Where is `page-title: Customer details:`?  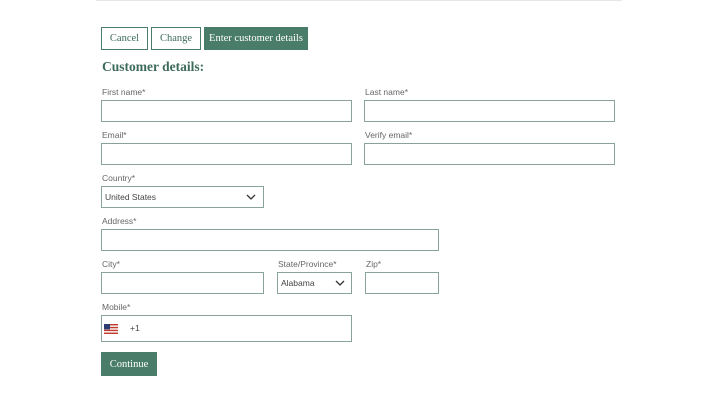
page-title: Customer details: is located at coordinates (153, 66).